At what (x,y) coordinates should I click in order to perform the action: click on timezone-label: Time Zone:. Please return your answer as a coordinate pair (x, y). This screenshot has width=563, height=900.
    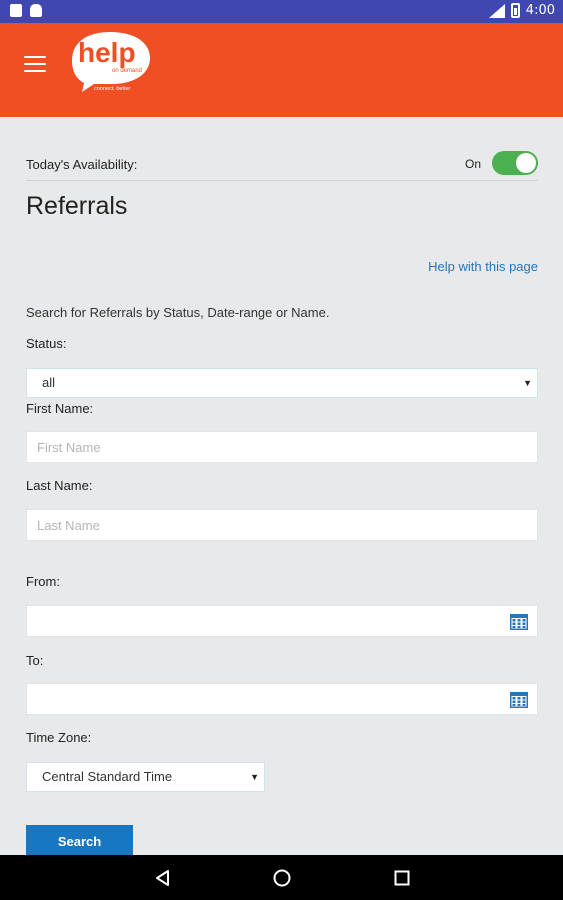
    Looking at the image, I should click on (59, 737).